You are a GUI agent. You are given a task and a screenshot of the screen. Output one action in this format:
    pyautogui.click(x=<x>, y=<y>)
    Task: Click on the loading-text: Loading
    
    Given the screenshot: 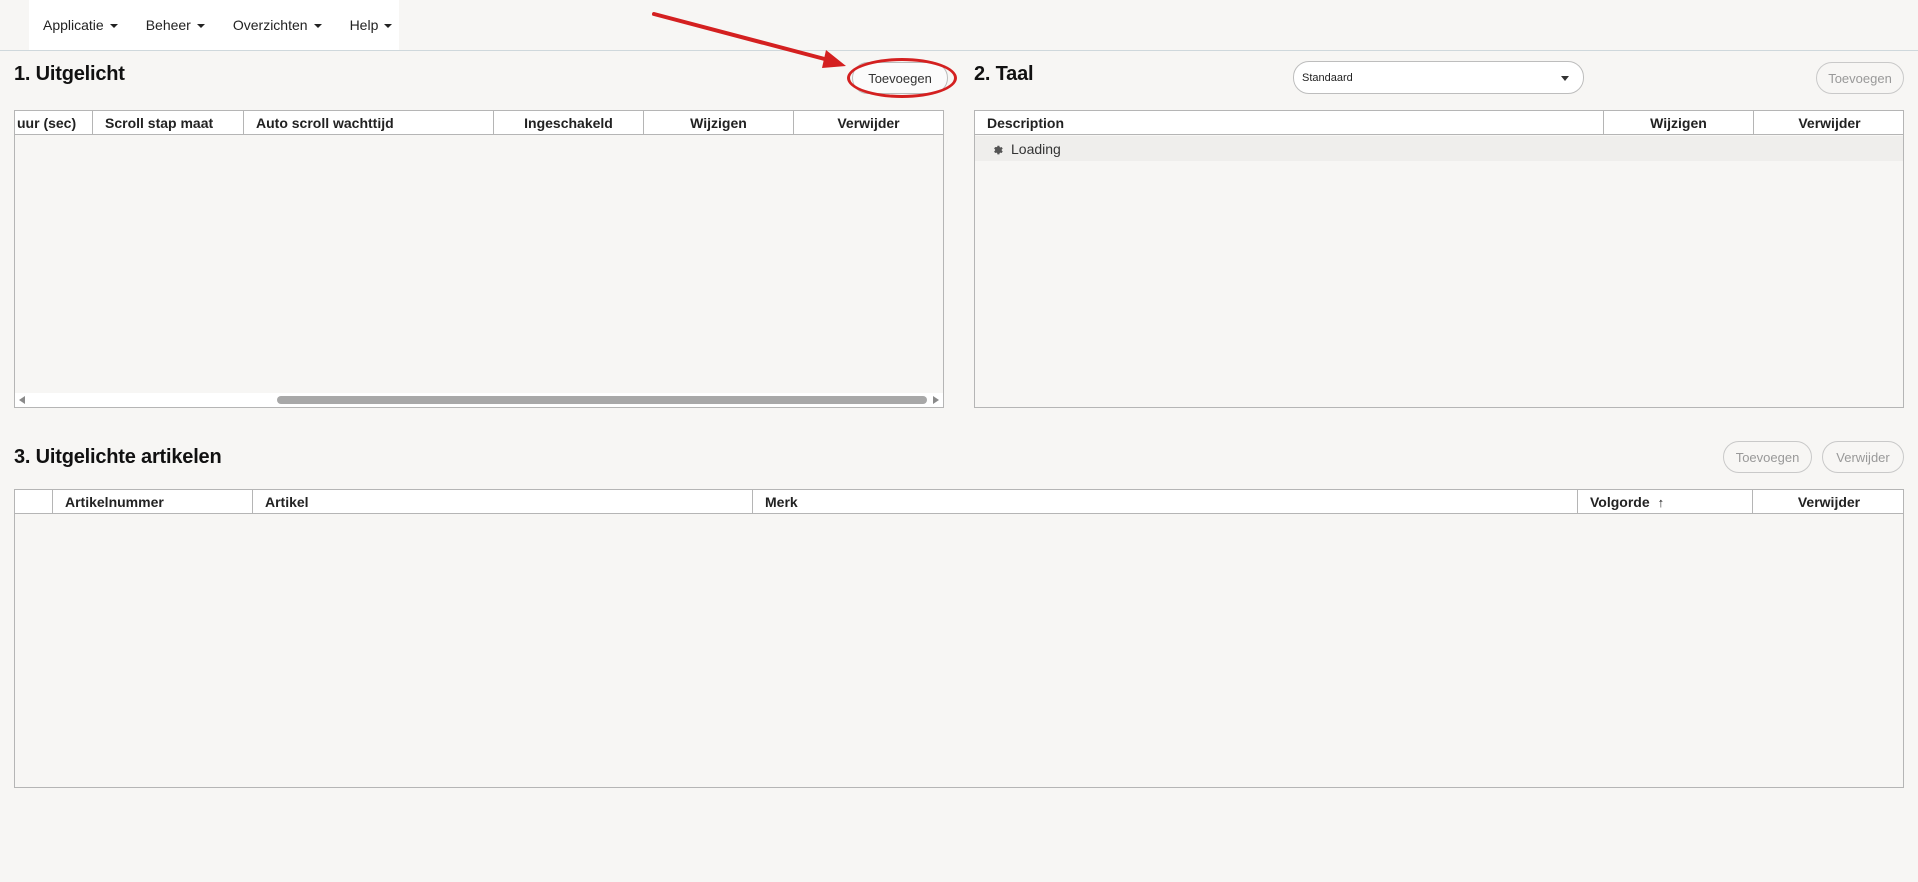 What is the action you would take?
    pyautogui.click(x=1036, y=148)
    